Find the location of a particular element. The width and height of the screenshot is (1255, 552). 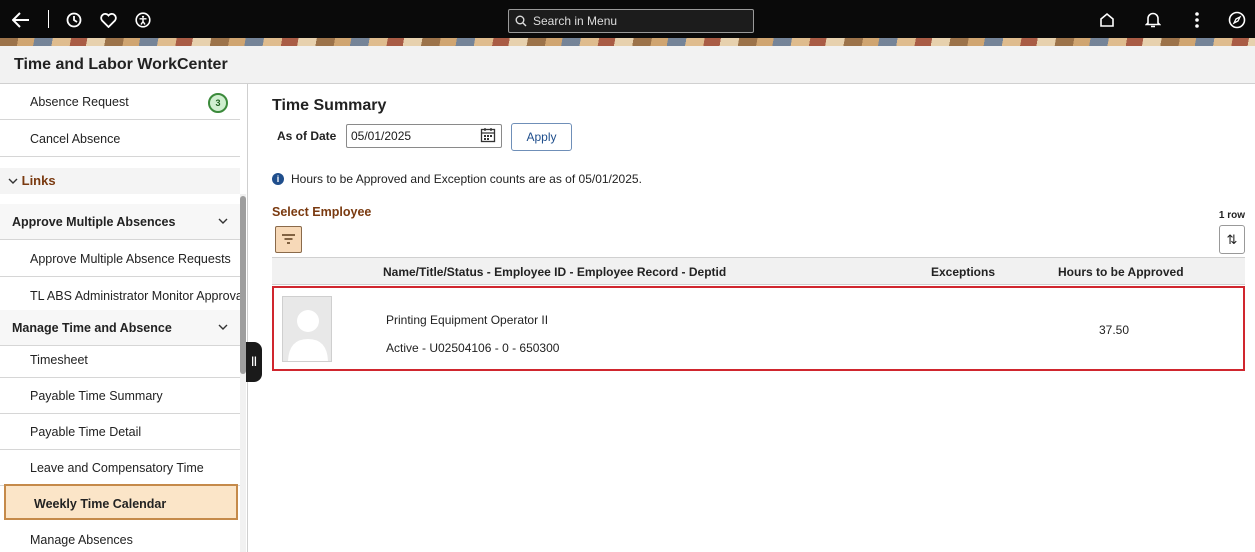

column-header-hours: Hours to be Approved is located at coordinates (1121, 272).